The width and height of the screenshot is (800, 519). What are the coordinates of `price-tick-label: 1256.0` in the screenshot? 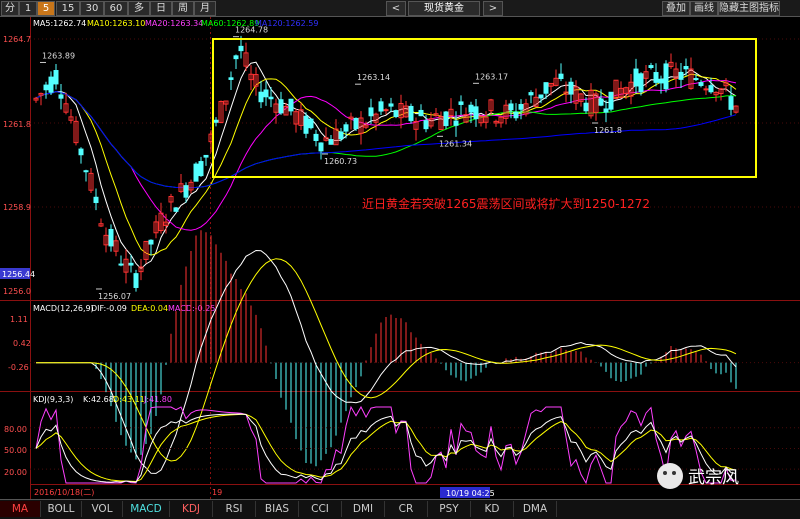 It's located at (17, 291).